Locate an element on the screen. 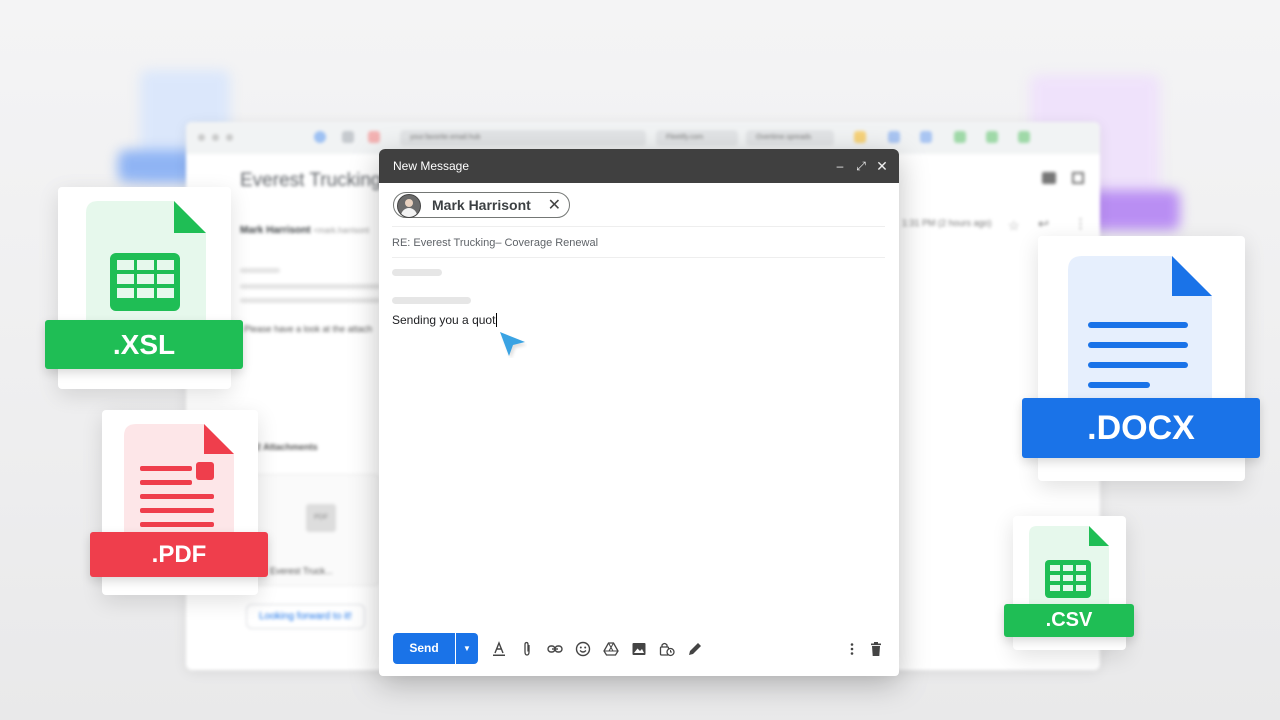  xsl-label: .XSL is located at coordinates (144, 344).